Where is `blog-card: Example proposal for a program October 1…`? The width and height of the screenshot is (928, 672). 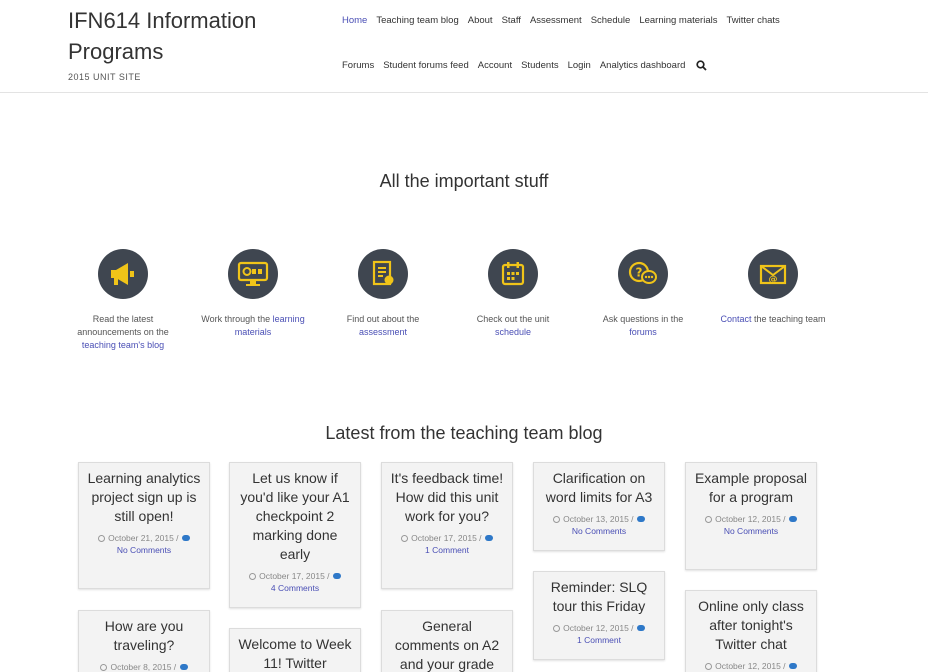 blog-card: Example proposal for a program October 1… is located at coordinates (751, 516).